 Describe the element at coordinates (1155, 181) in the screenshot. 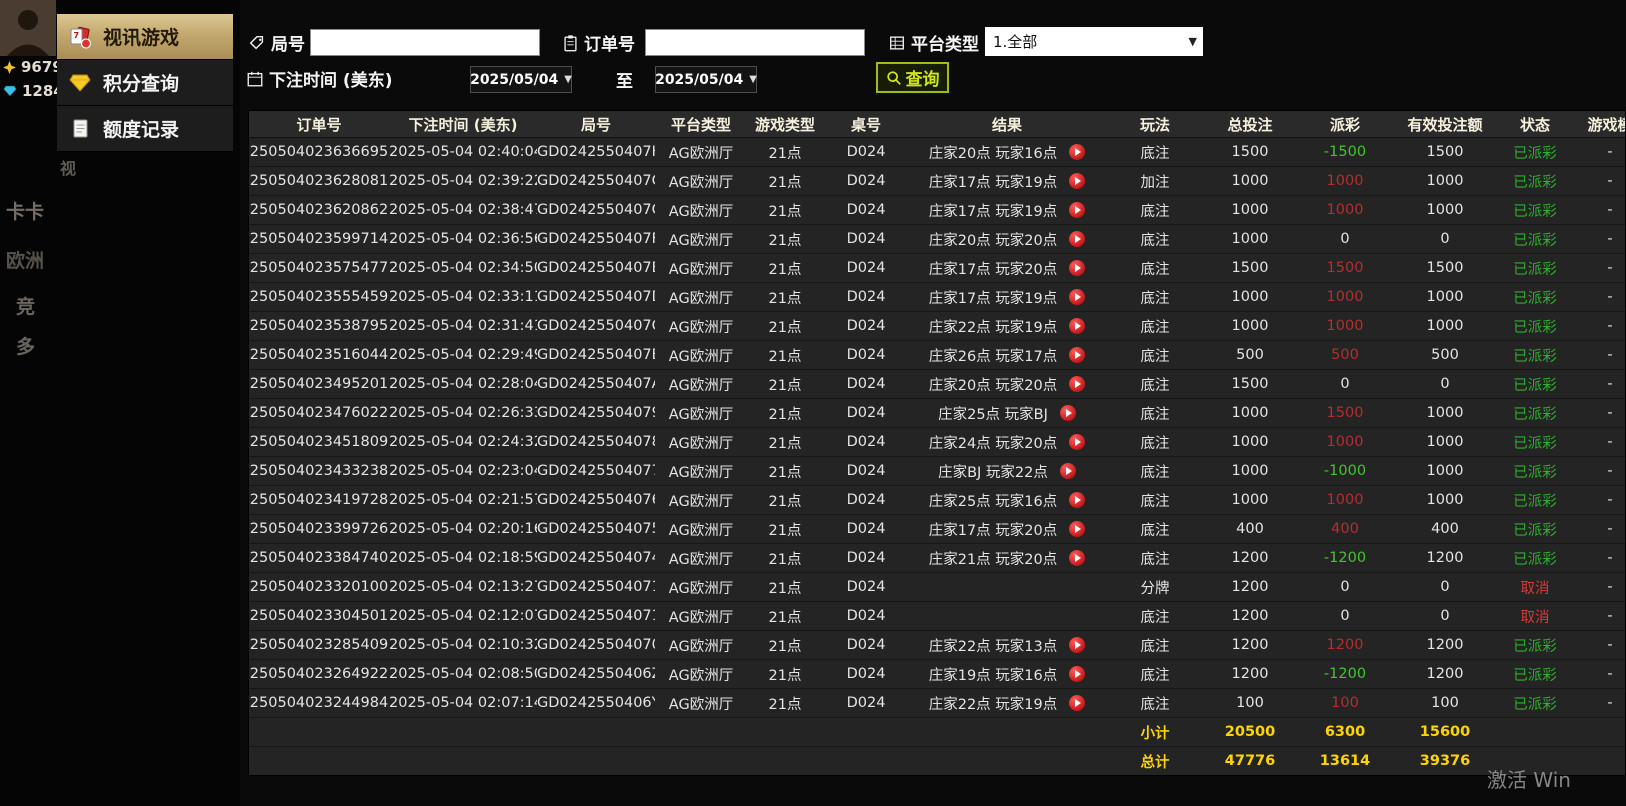

I see `cell-play: 加注` at that location.